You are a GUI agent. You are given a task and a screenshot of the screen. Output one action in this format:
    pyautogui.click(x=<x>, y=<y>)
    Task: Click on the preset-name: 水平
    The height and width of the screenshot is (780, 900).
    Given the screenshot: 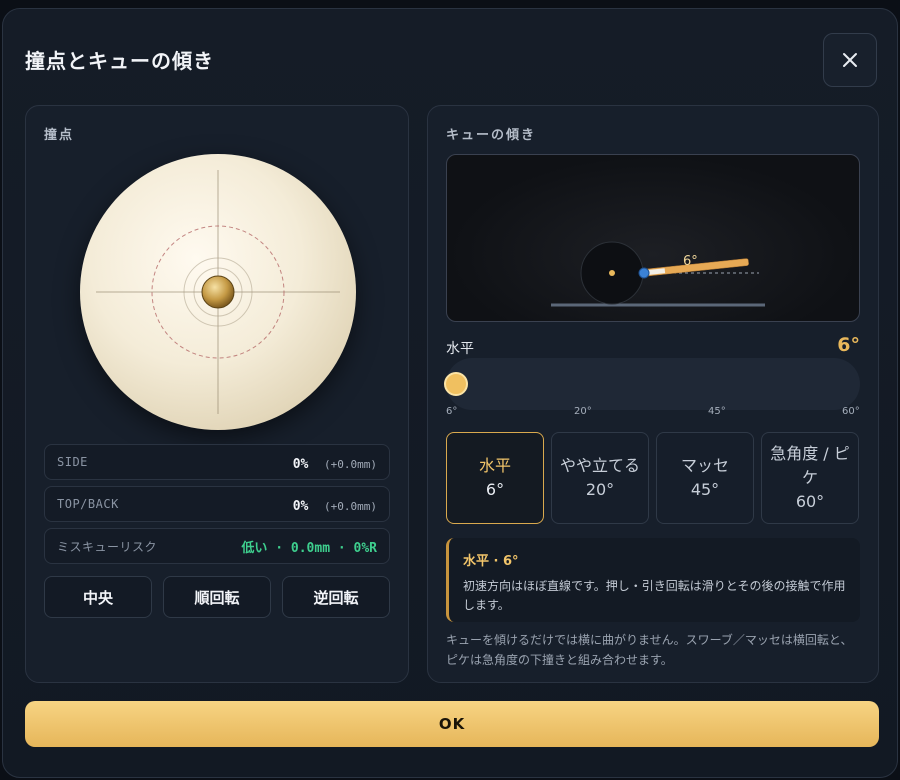 What is the action you would take?
    pyautogui.click(x=494, y=465)
    